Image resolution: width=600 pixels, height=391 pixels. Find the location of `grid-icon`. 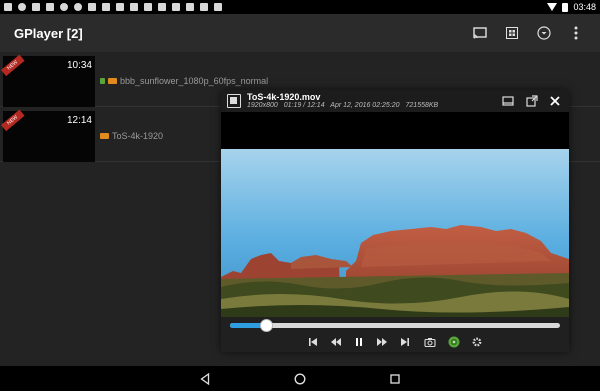

grid-icon is located at coordinates (512, 33).